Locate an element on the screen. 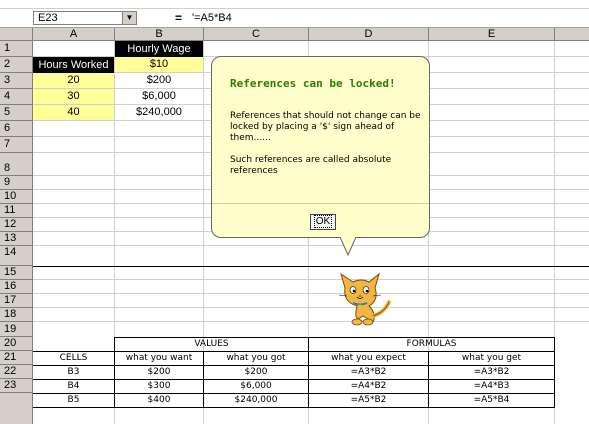 Image resolution: width=589 pixels, height=424 pixels. chevron-down-icon: ▼ is located at coordinates (129, 18).